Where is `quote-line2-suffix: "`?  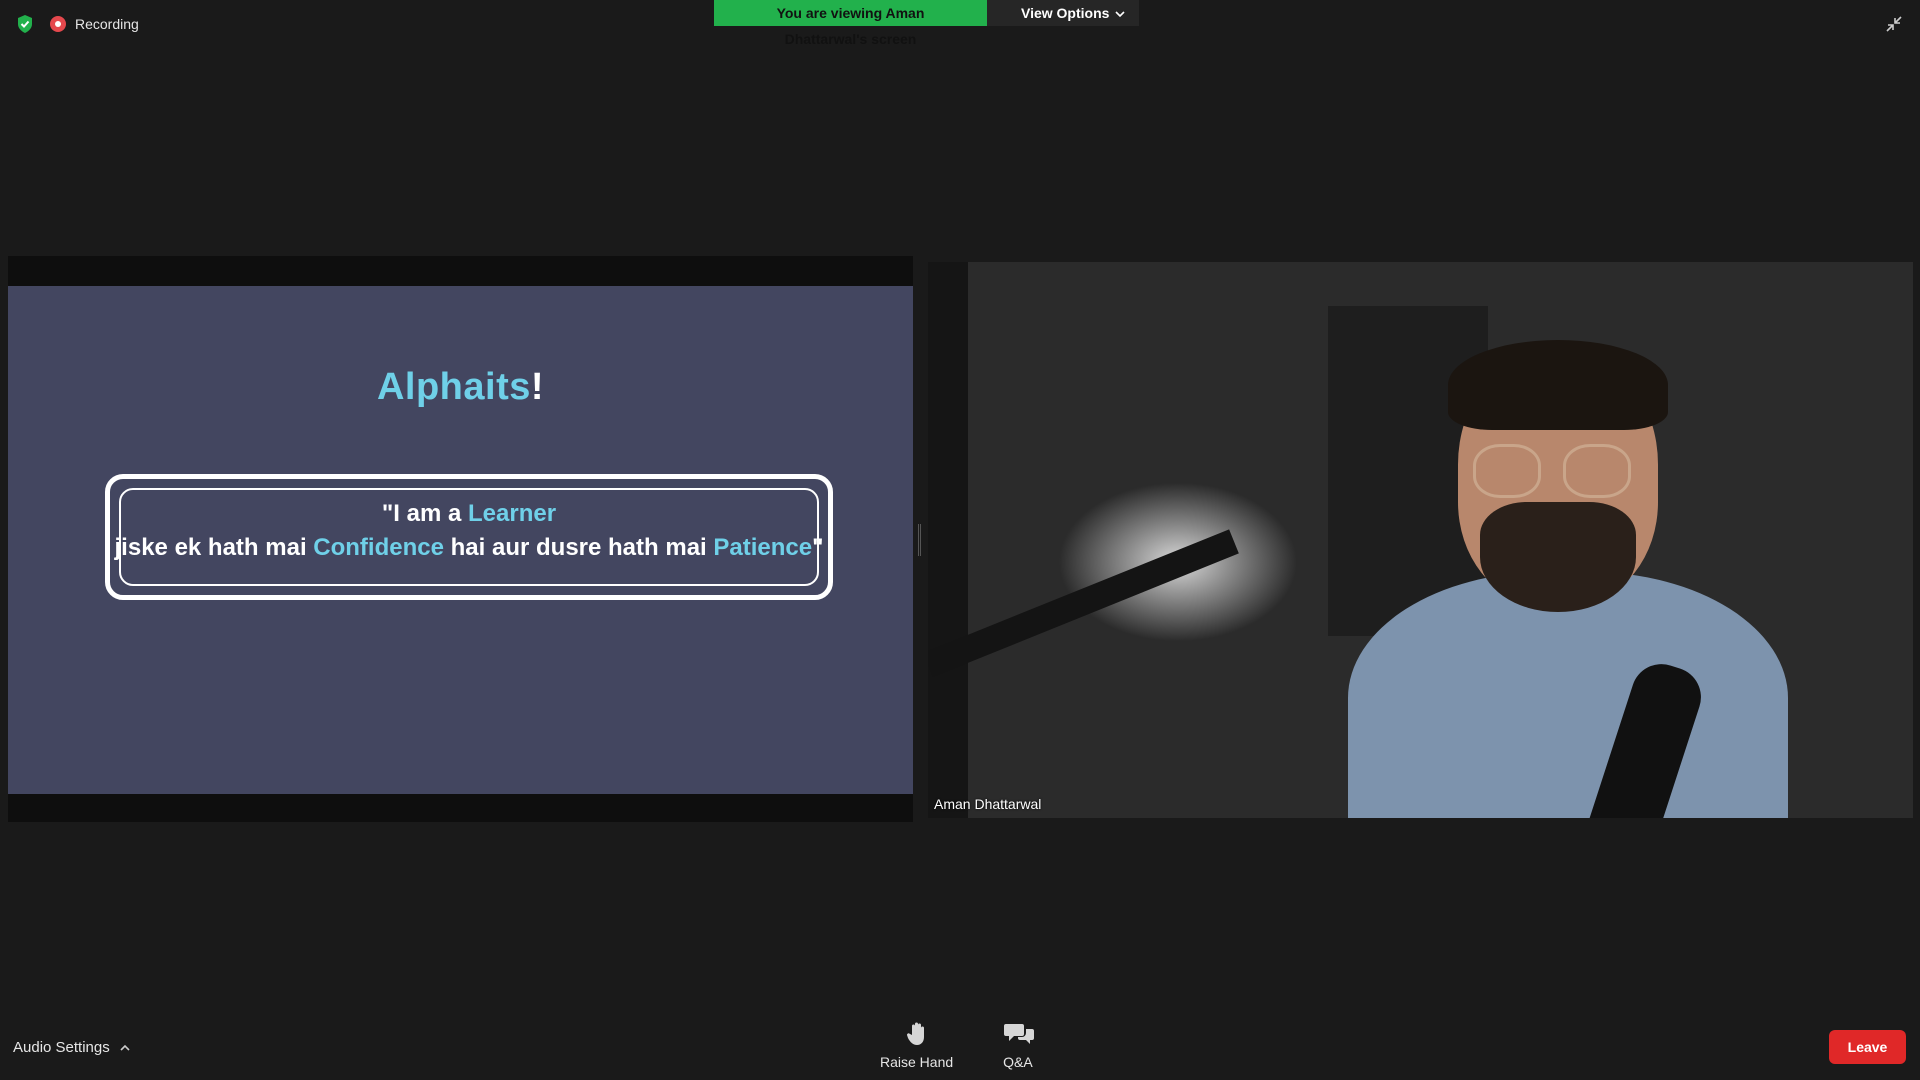 quote-line2-suffix: " is located at coordinates (818, 547).